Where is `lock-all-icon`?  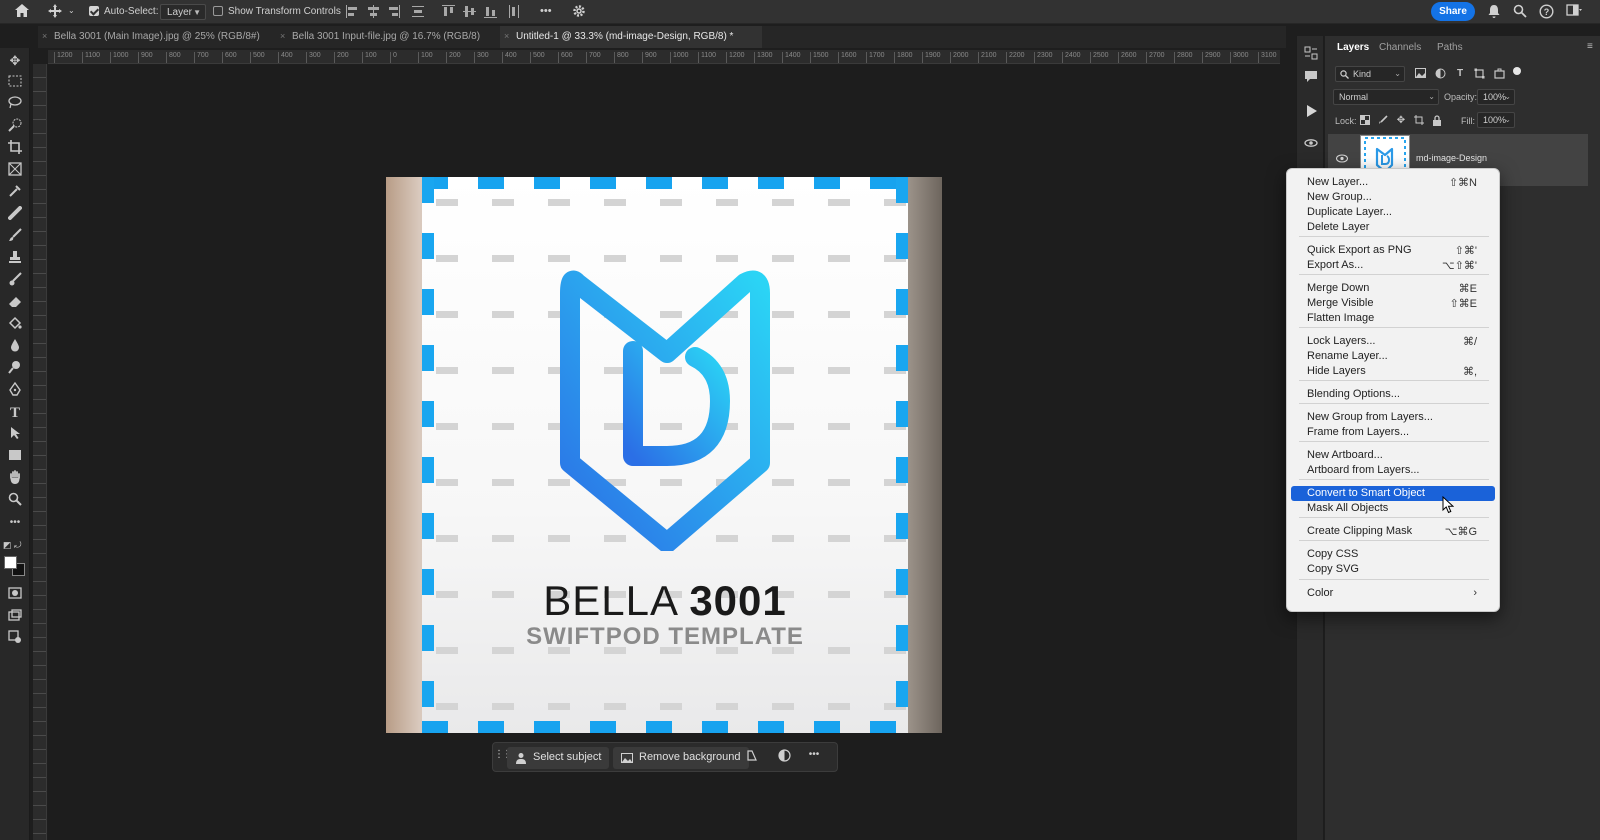
lock-all-icon is located at coordinates (1437, 121).